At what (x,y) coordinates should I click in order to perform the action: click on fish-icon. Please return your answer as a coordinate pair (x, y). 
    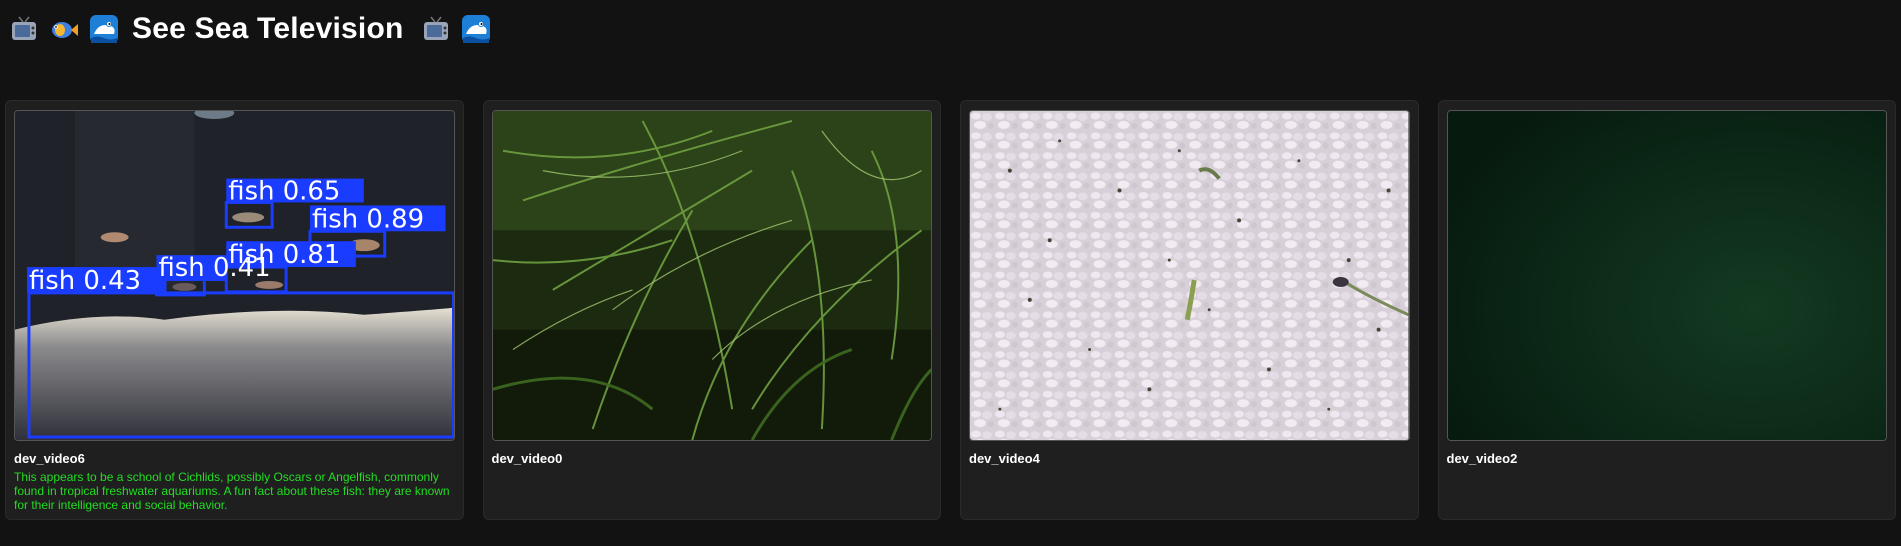
    Looking at the image, I should click on (64, 29).